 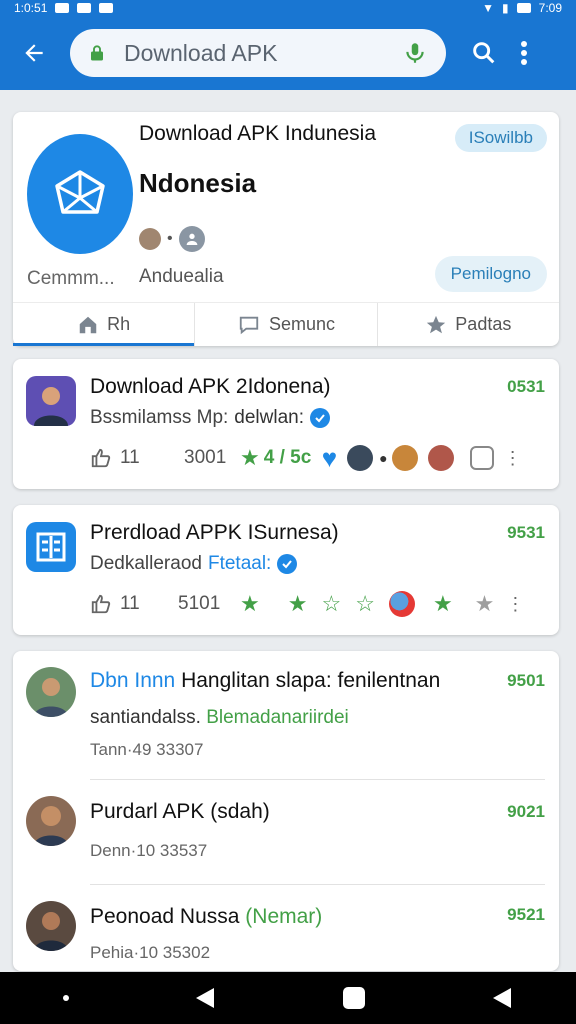 What do you see at coordinates (199, 603) in the screenshot?
I see `download-count: 5101` at bounding box center [199, 603].